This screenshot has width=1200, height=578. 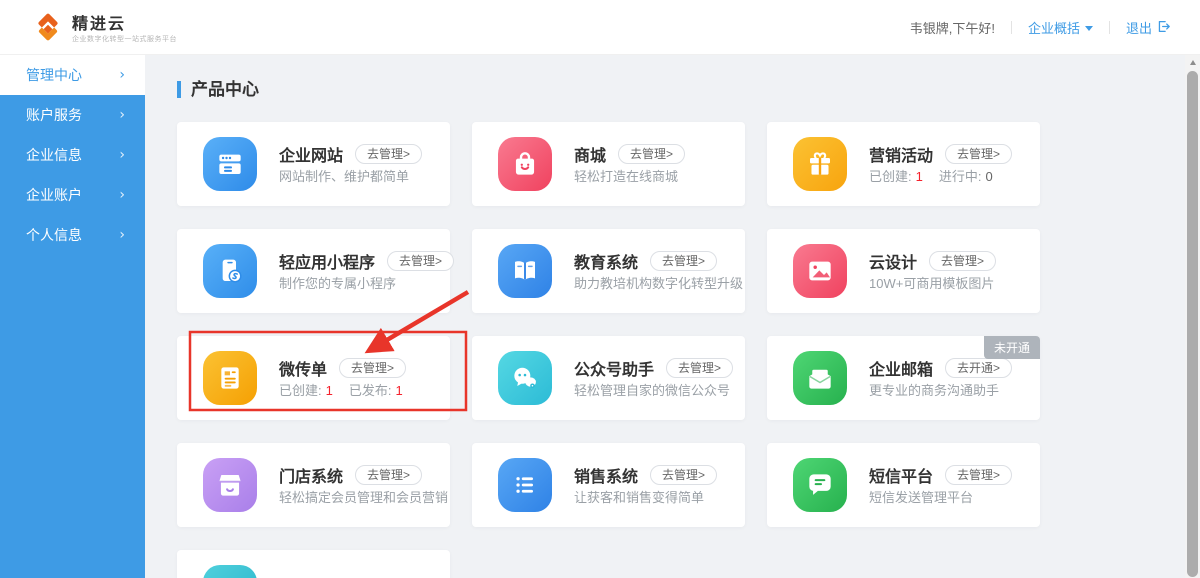 What do you see at coordinates (72, 316) in the screenshot?
I see `sidebar-nav: 管理中心 › 账户服务 › 企业信息 › 企业账户 › 个人信息 ›` at bounding box center [72, 316].